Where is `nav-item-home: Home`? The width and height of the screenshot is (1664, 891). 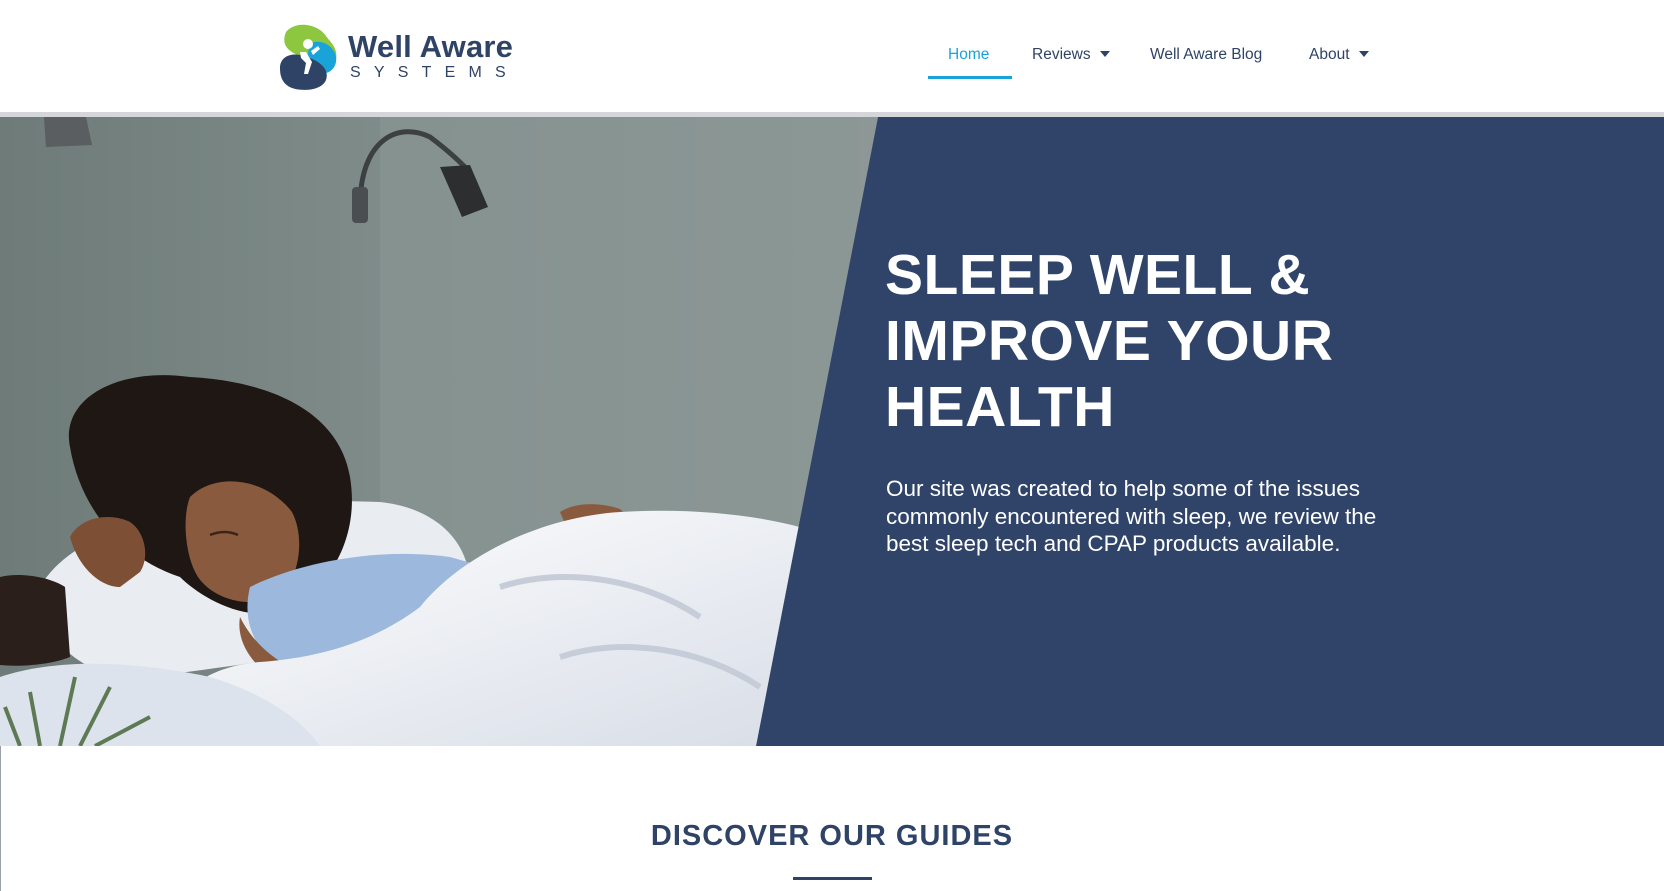
nav-item-home: Home is located at coordinates (968, 58).